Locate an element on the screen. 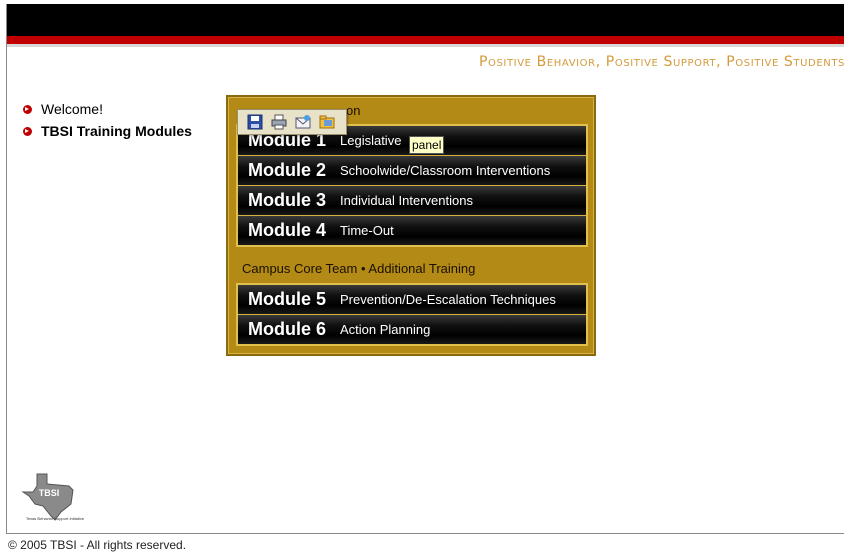 This screenshot has width=844, height=554. header-grey-stripe is located at coordinates (425, 45).